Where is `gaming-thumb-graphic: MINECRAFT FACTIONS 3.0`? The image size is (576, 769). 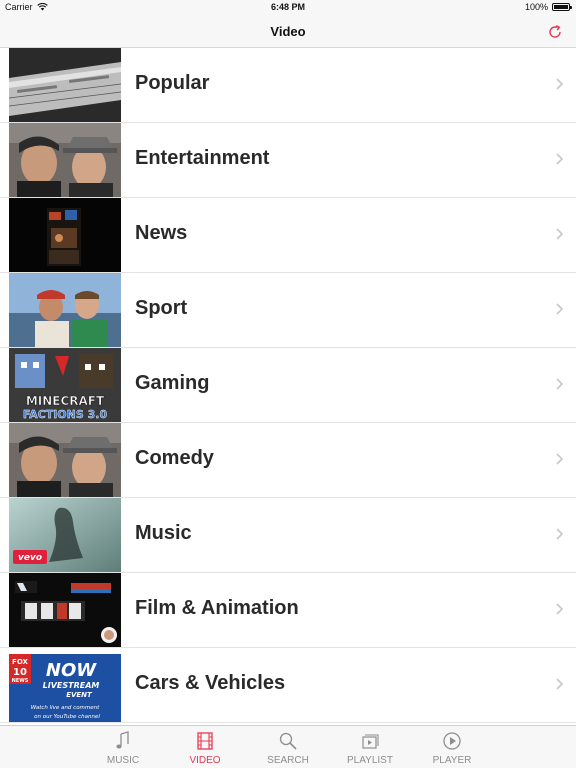
gaming-thumb-graphic: MINECRAFT FACTIONS 3.0 is located at coordinates (65, 385).